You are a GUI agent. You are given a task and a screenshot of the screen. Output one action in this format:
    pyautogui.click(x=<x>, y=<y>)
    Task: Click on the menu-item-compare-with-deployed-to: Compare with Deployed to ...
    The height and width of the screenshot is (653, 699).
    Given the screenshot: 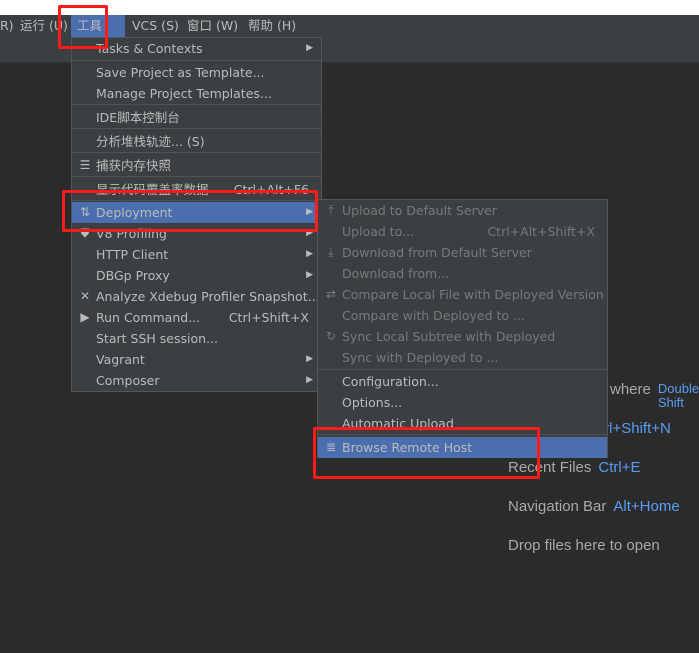 What is the action you would take?
    pyautogui.click(x=462, y=315)
    